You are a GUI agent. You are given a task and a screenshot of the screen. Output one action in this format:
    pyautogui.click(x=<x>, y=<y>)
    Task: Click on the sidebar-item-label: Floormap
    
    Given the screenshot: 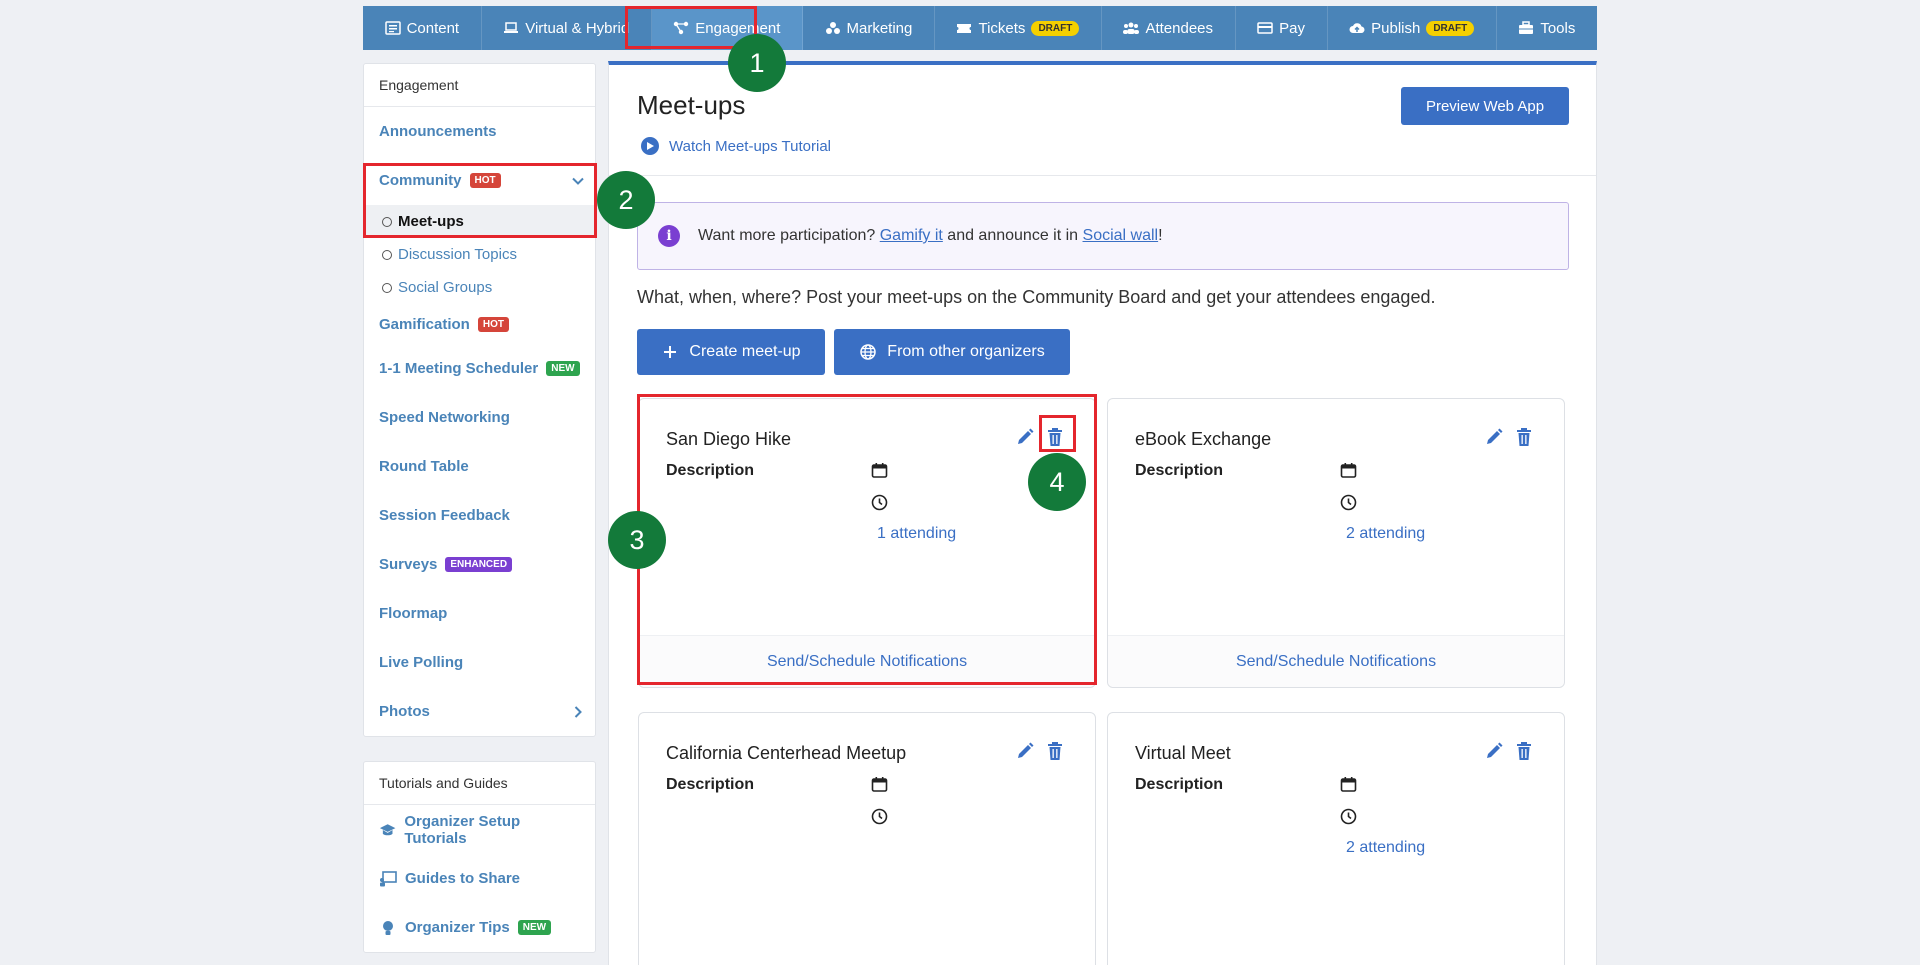 What is the action you would take?
    pyautogui.click(x=413, y=613)
    